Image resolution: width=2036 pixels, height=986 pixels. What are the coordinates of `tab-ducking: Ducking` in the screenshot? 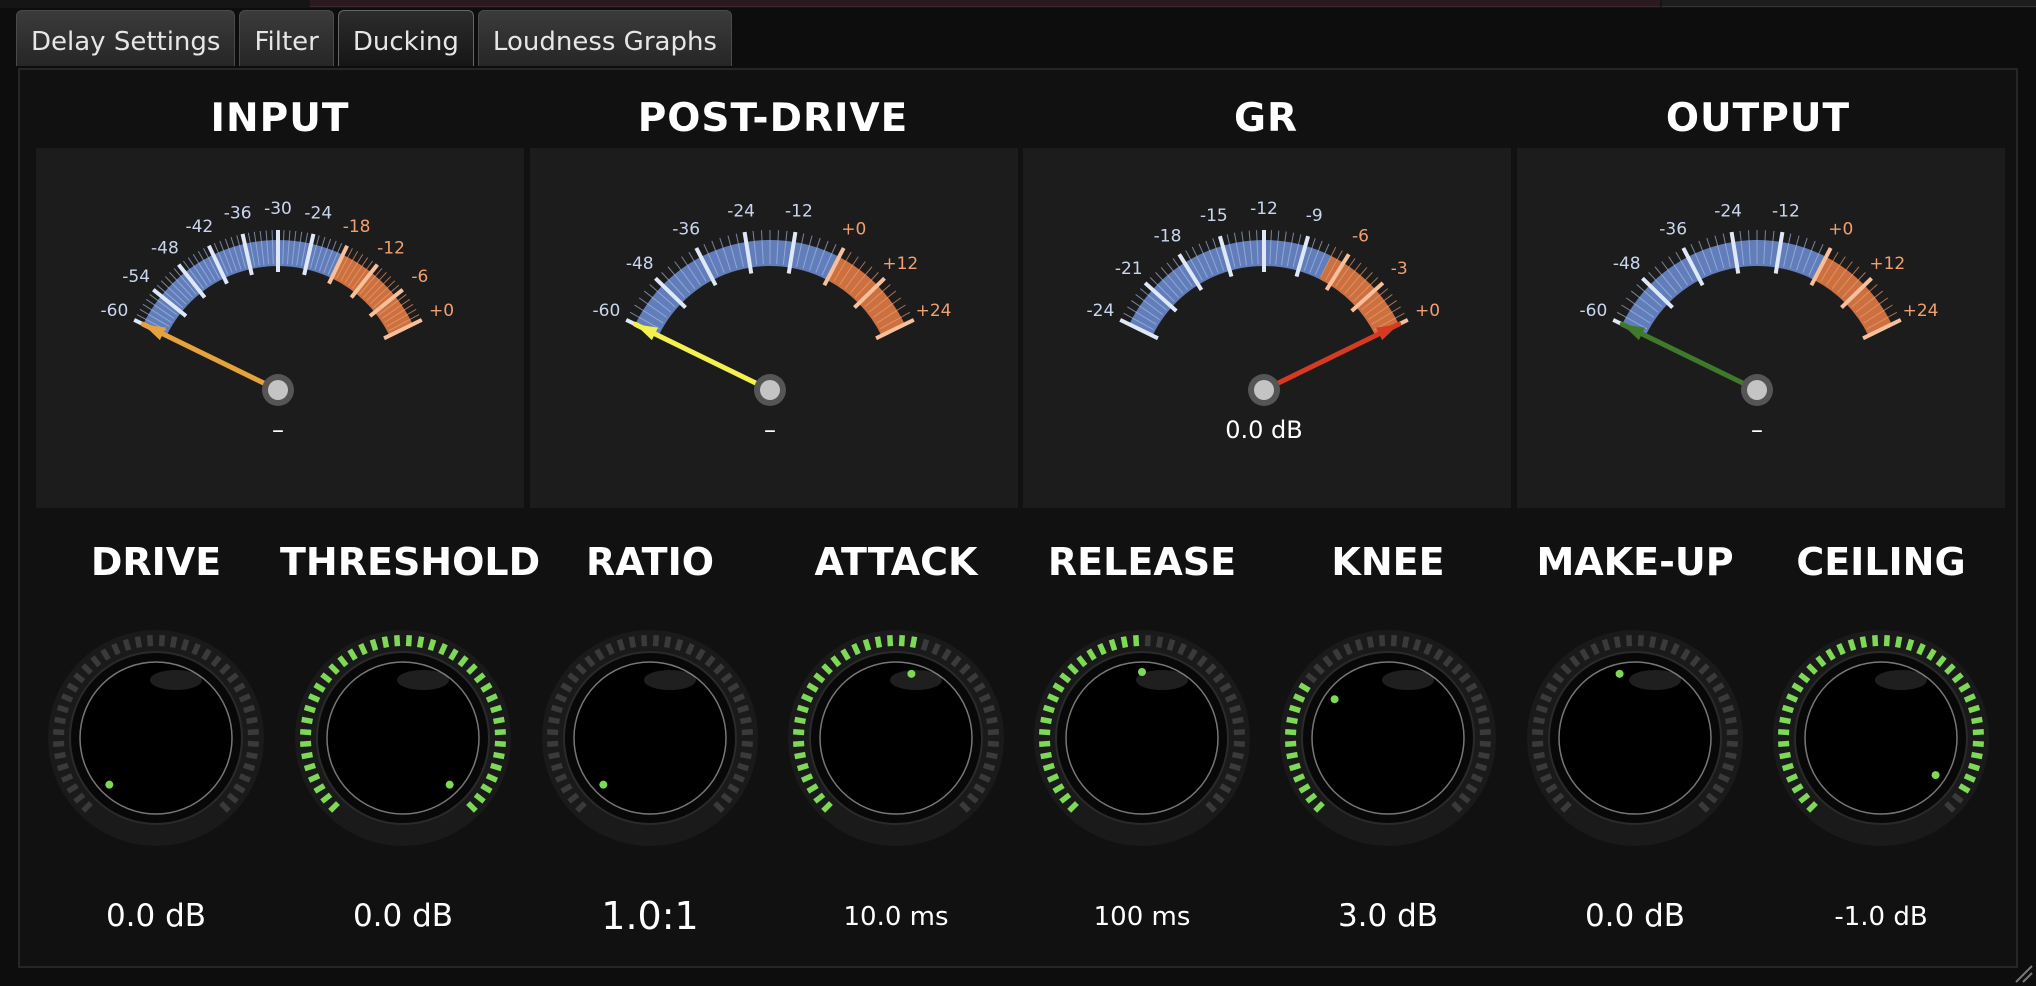 It's located at (405, 38).